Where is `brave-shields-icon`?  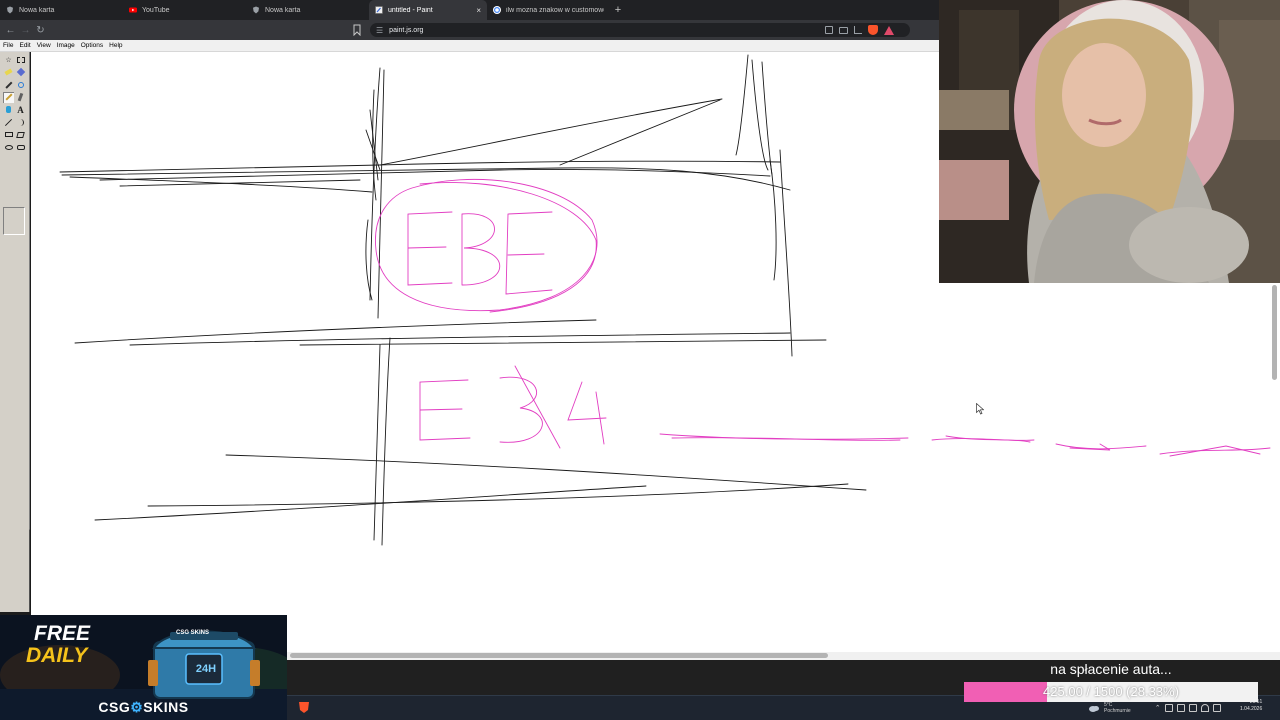
brave-shields-icon is located at coordinates (873, 30).